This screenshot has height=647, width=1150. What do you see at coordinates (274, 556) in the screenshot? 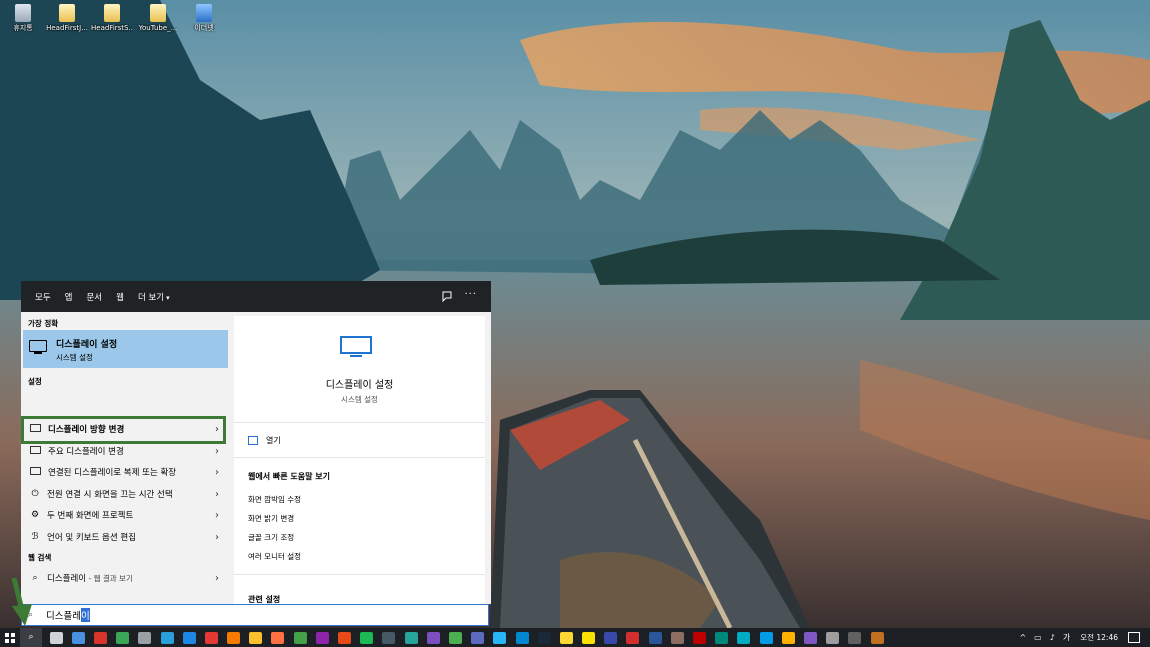
I see `help-link: 여러 모니터 설정` at bounding box center [274, 556].